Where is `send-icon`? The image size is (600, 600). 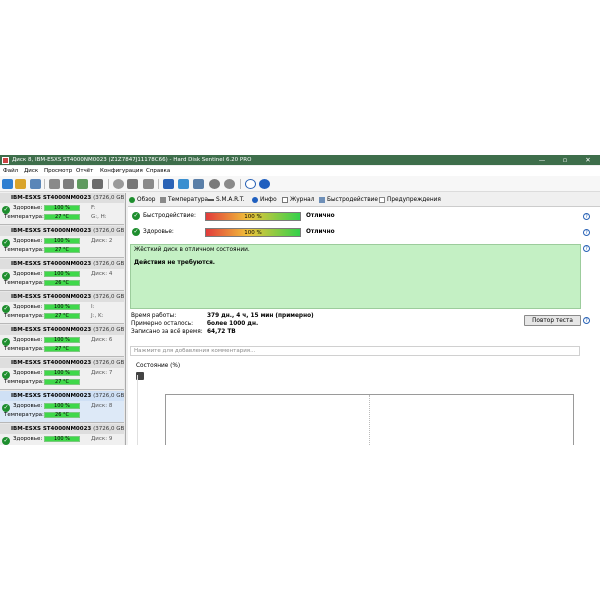
send-icon is located at coordinates (183, 184).